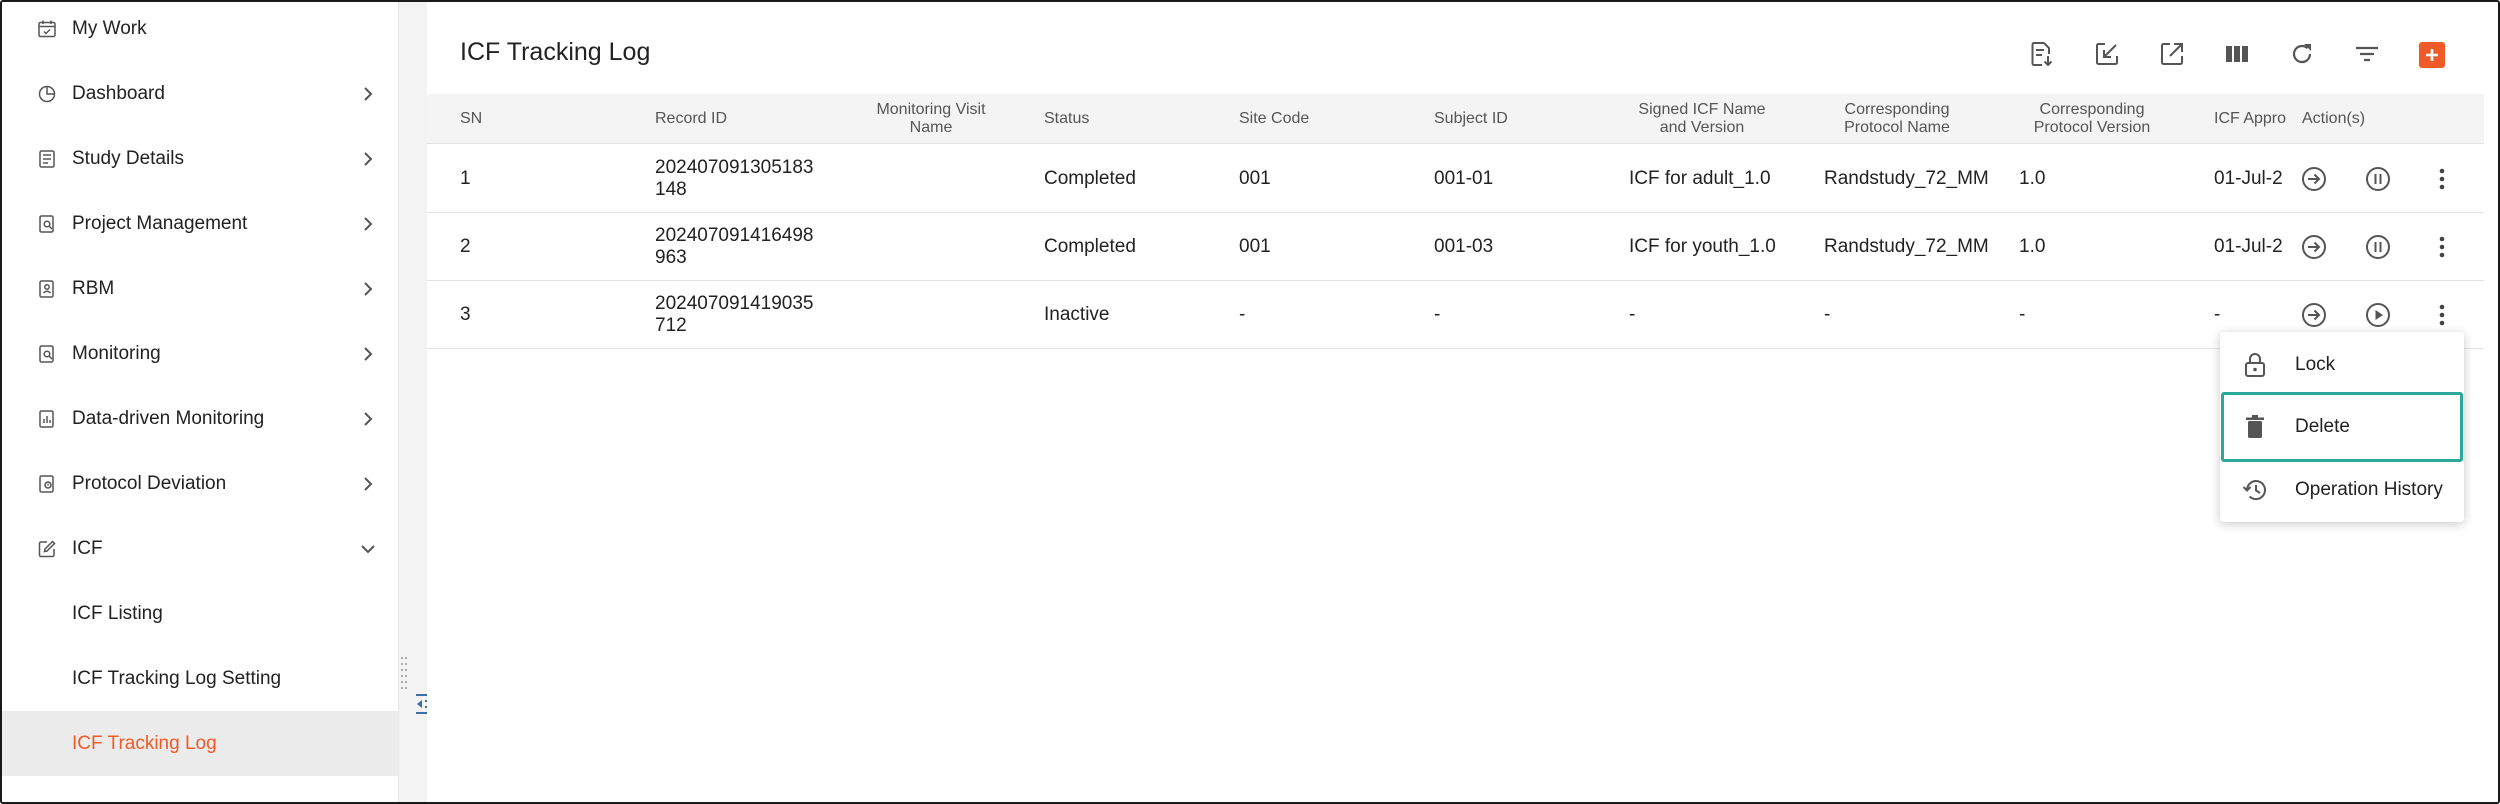 This screenshot has width=2500, height=804. What do you see at coordinates (1702, 246) in the screenshot?
I see `cell-signed-icf: ICF for youth_1.0` at bounding box center [1702, 246].